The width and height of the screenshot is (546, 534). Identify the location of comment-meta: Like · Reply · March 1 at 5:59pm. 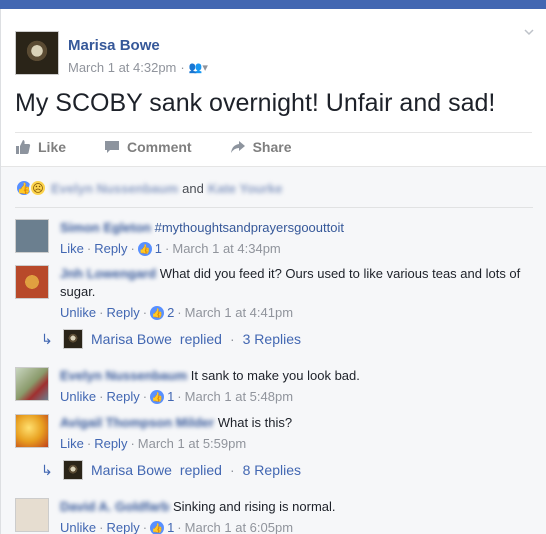
(153, 444).